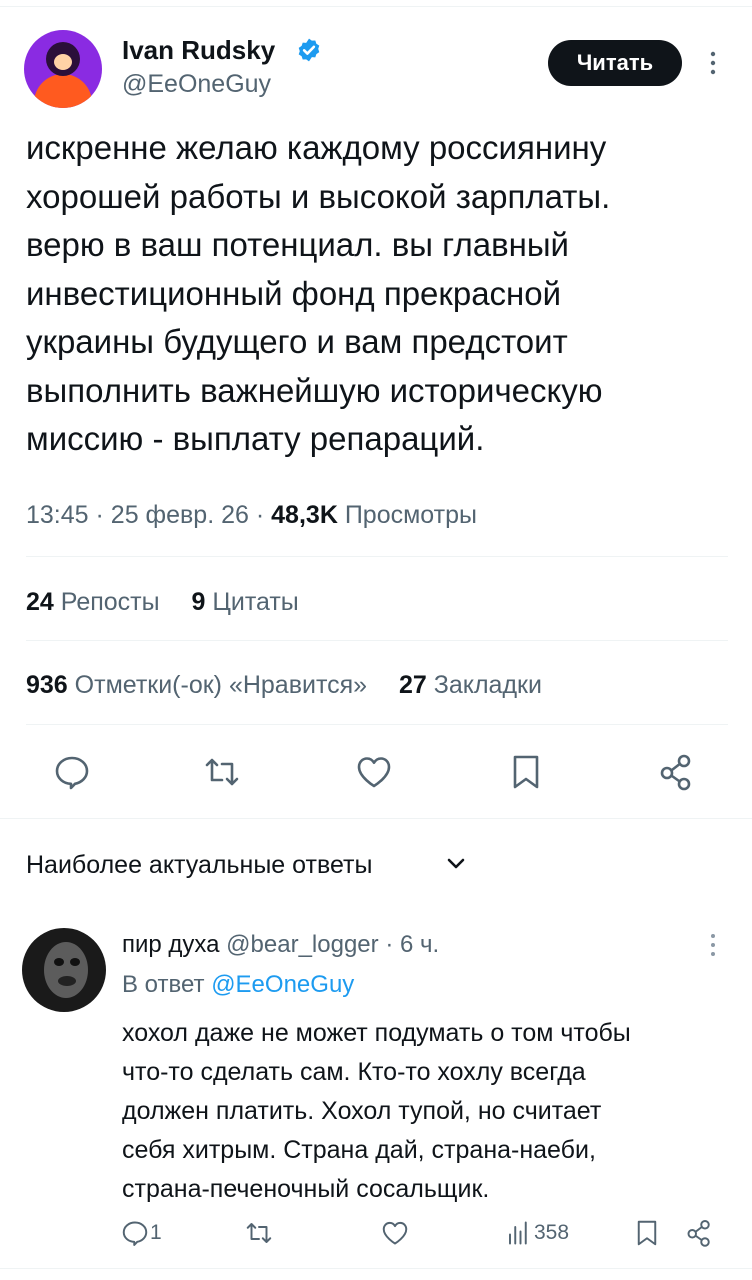  Describe the element at coordinates (318, 196) in the screenshot. I see `tweet-text-line: хорошей работы и высокой зарплаты.` at that location.